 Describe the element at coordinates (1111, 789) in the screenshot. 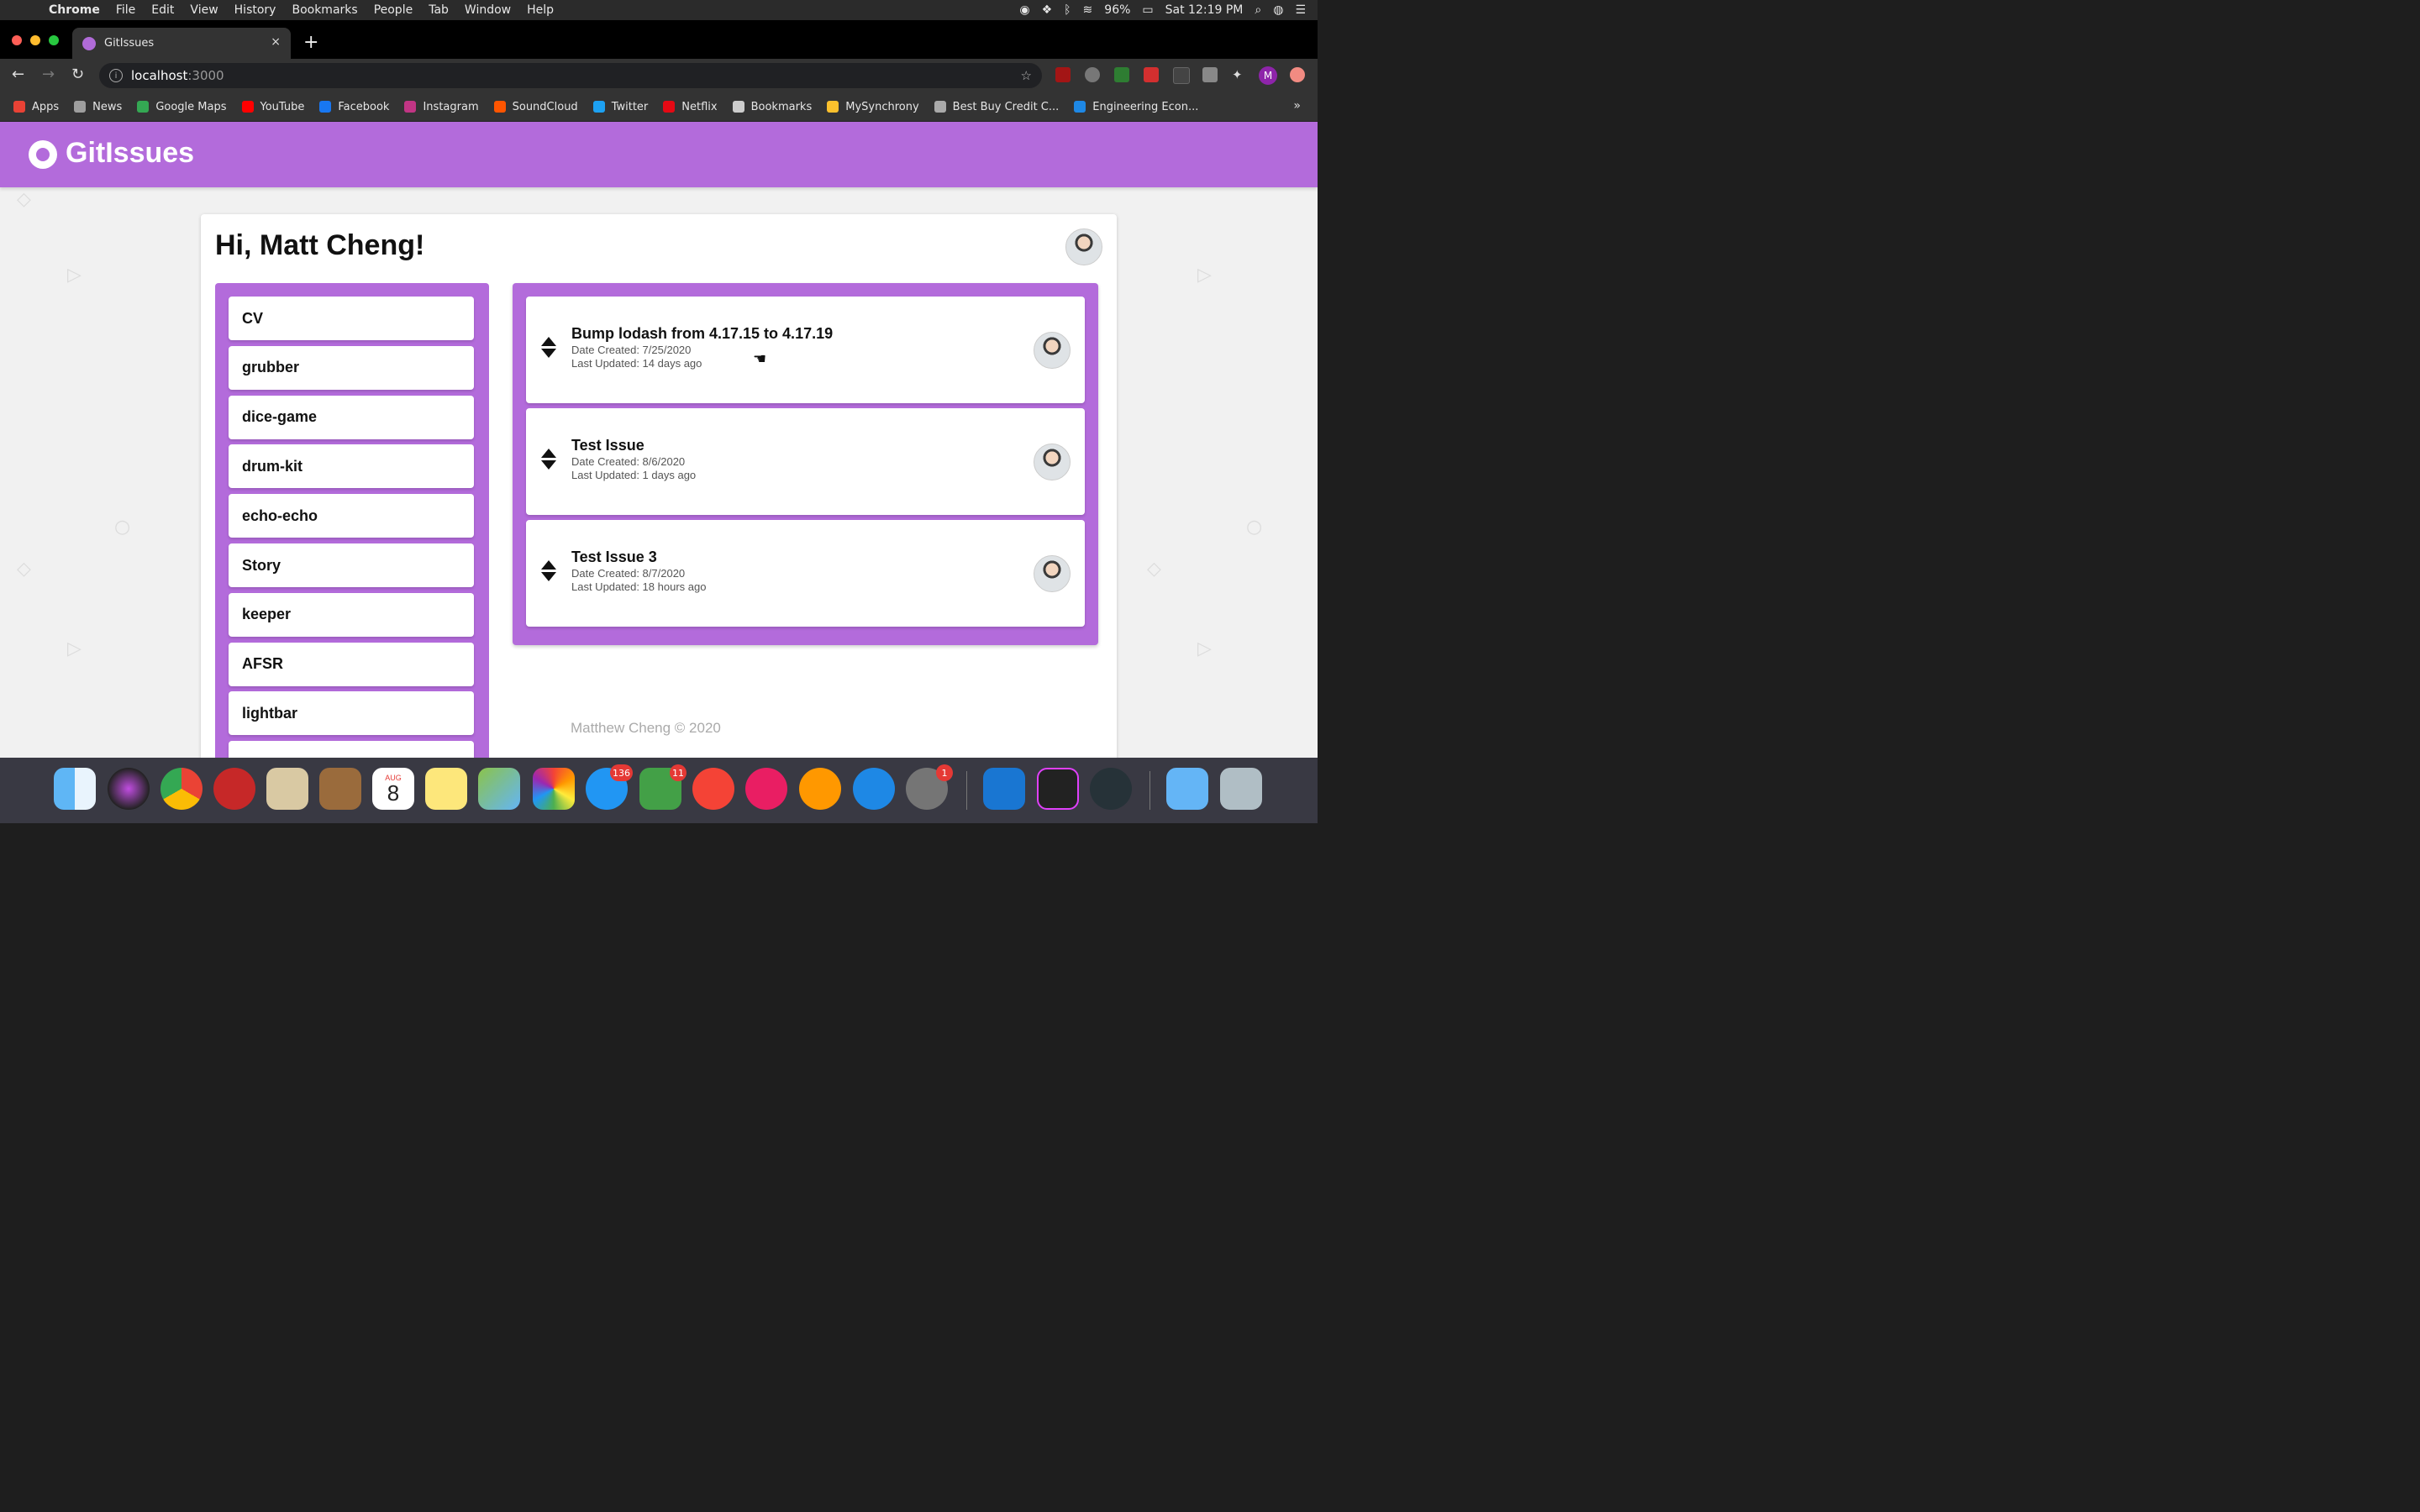

I see `quicktime-icon` at that location.